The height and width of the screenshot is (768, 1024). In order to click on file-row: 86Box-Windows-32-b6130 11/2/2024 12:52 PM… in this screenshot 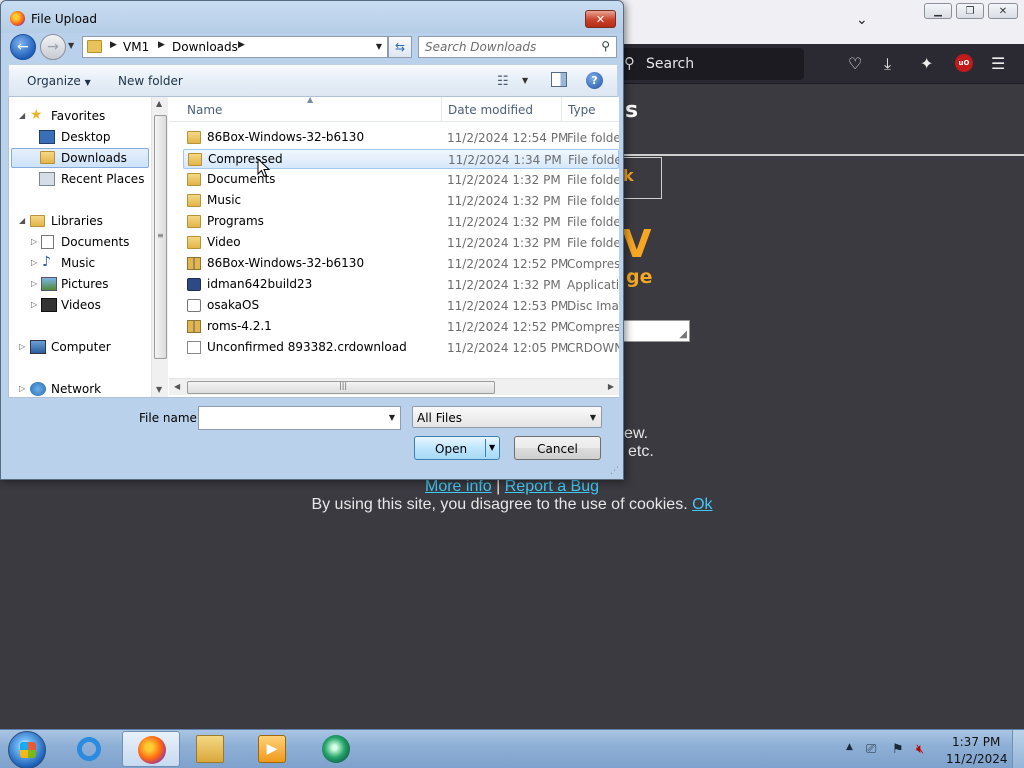, I will do `click(401, 264)`.